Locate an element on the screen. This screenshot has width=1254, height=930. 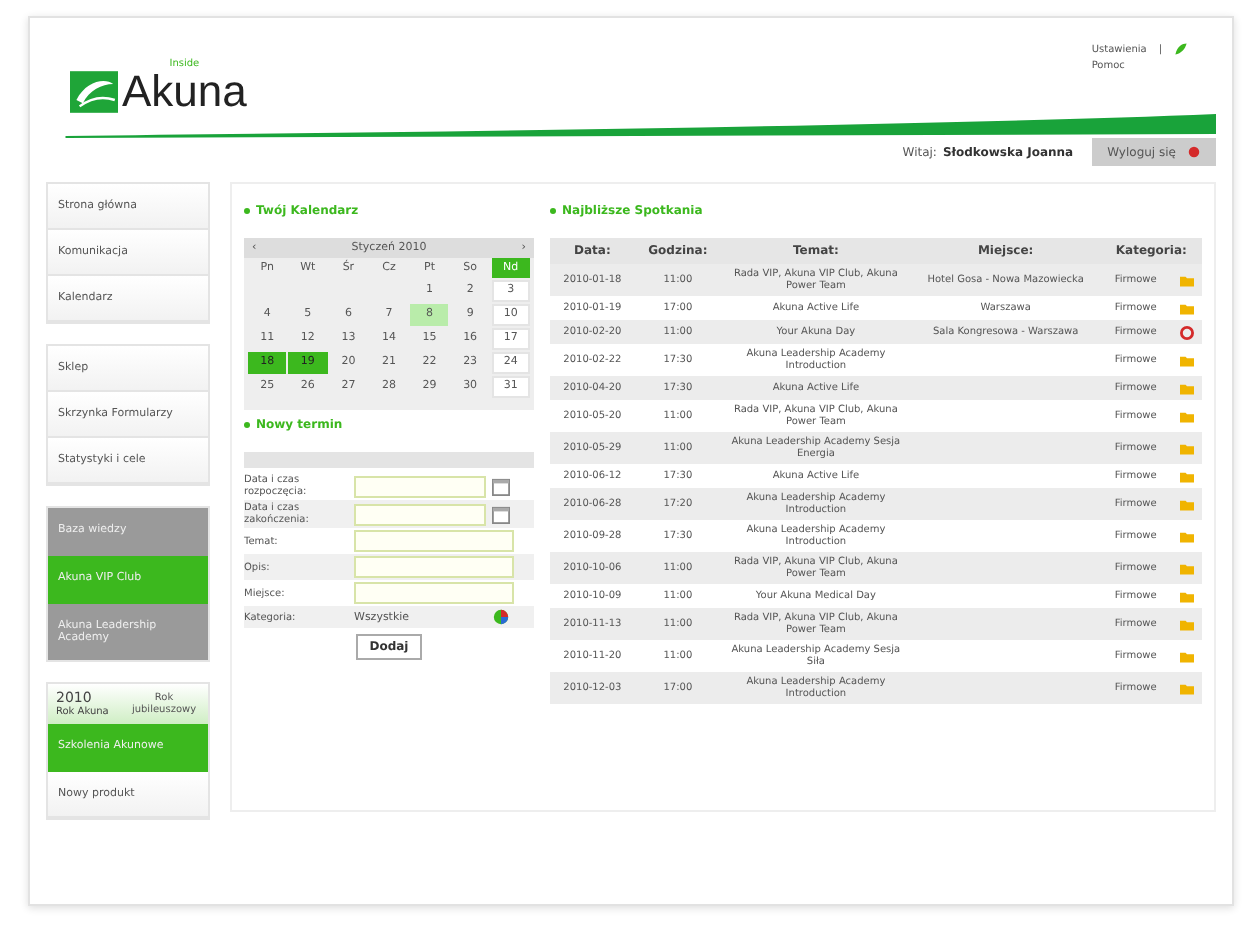
leaf-icon is located at coordinates (1181, 49).